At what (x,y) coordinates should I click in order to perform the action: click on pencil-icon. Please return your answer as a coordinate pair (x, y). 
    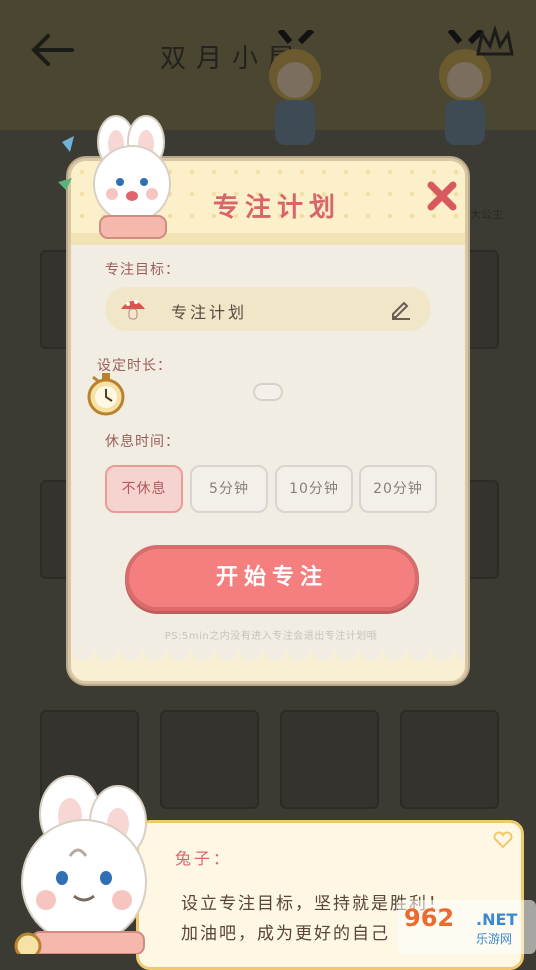
    Looking at the image, I should click on (401, 309).